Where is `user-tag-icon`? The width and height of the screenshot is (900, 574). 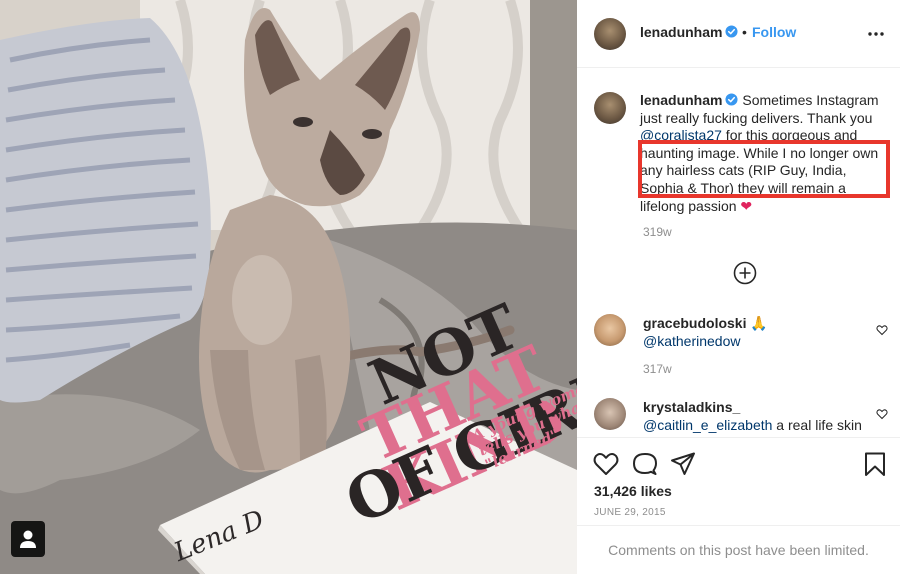
user-tag-icon is located at coordinates (28, 539).